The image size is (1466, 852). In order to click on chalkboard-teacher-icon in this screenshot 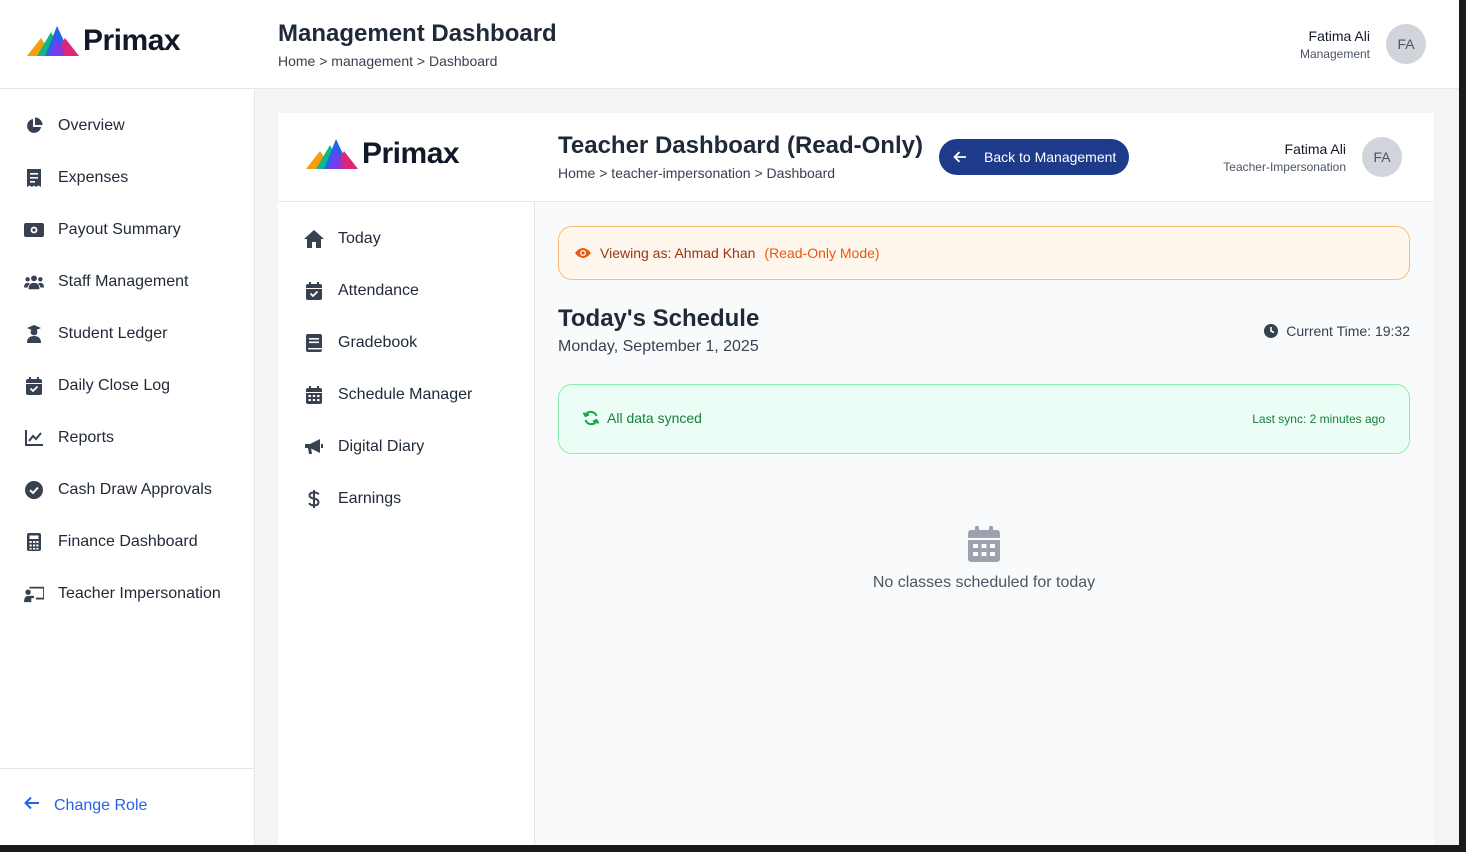, I will do `click(34, 594)`.